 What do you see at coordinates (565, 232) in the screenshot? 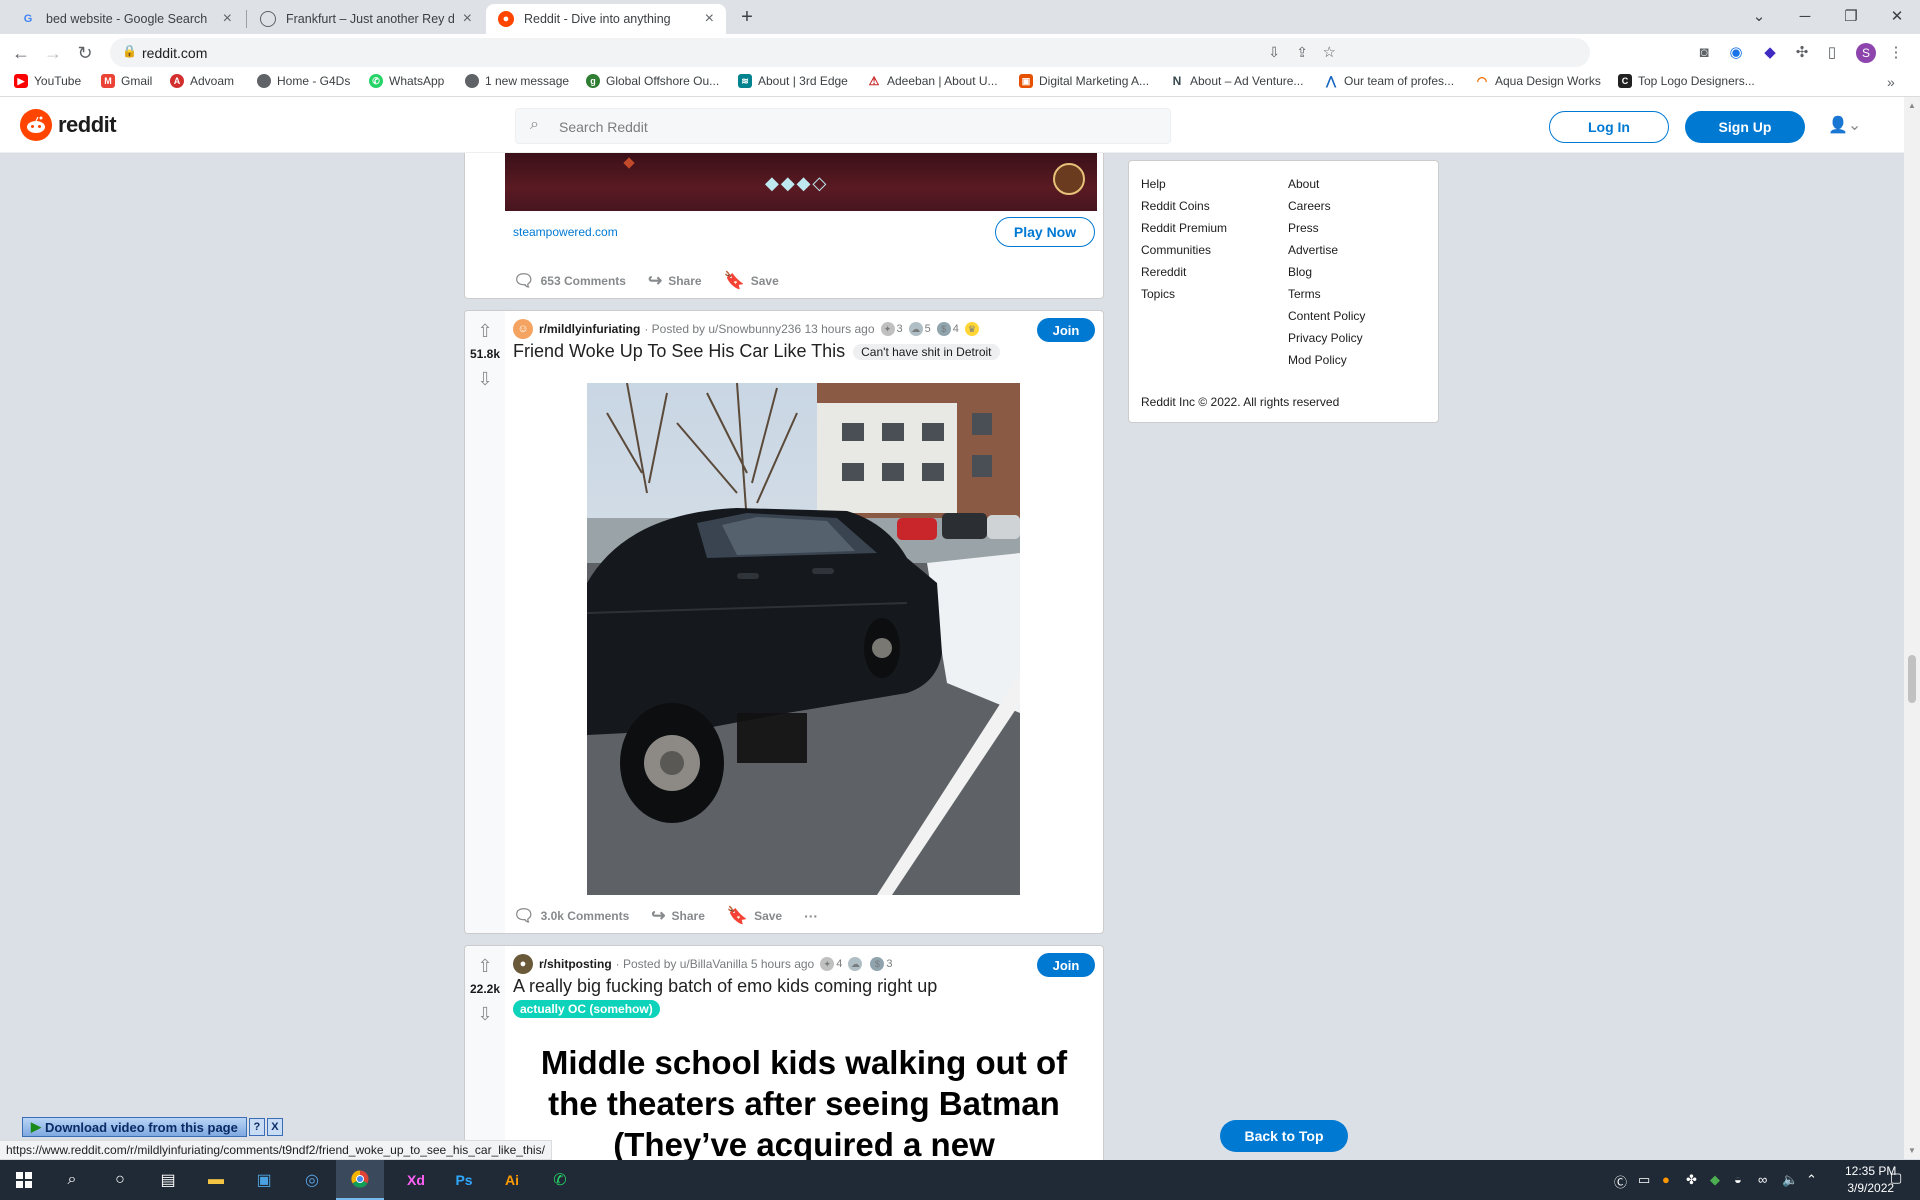
I see `ad-domain-link: steampowered.com` at bounding box center [565, 232].